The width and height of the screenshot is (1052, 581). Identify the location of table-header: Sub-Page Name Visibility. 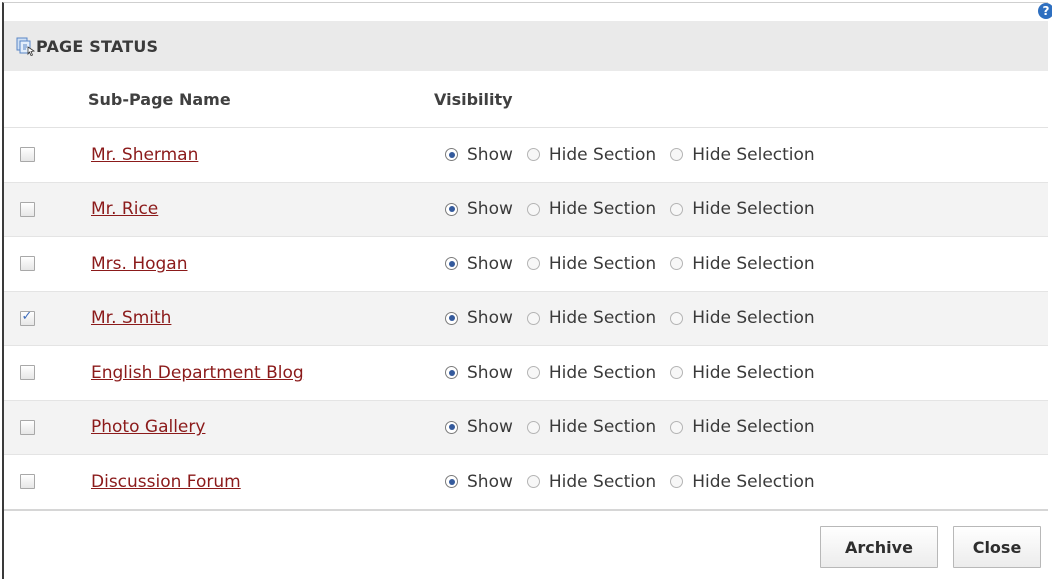
(526, 99).